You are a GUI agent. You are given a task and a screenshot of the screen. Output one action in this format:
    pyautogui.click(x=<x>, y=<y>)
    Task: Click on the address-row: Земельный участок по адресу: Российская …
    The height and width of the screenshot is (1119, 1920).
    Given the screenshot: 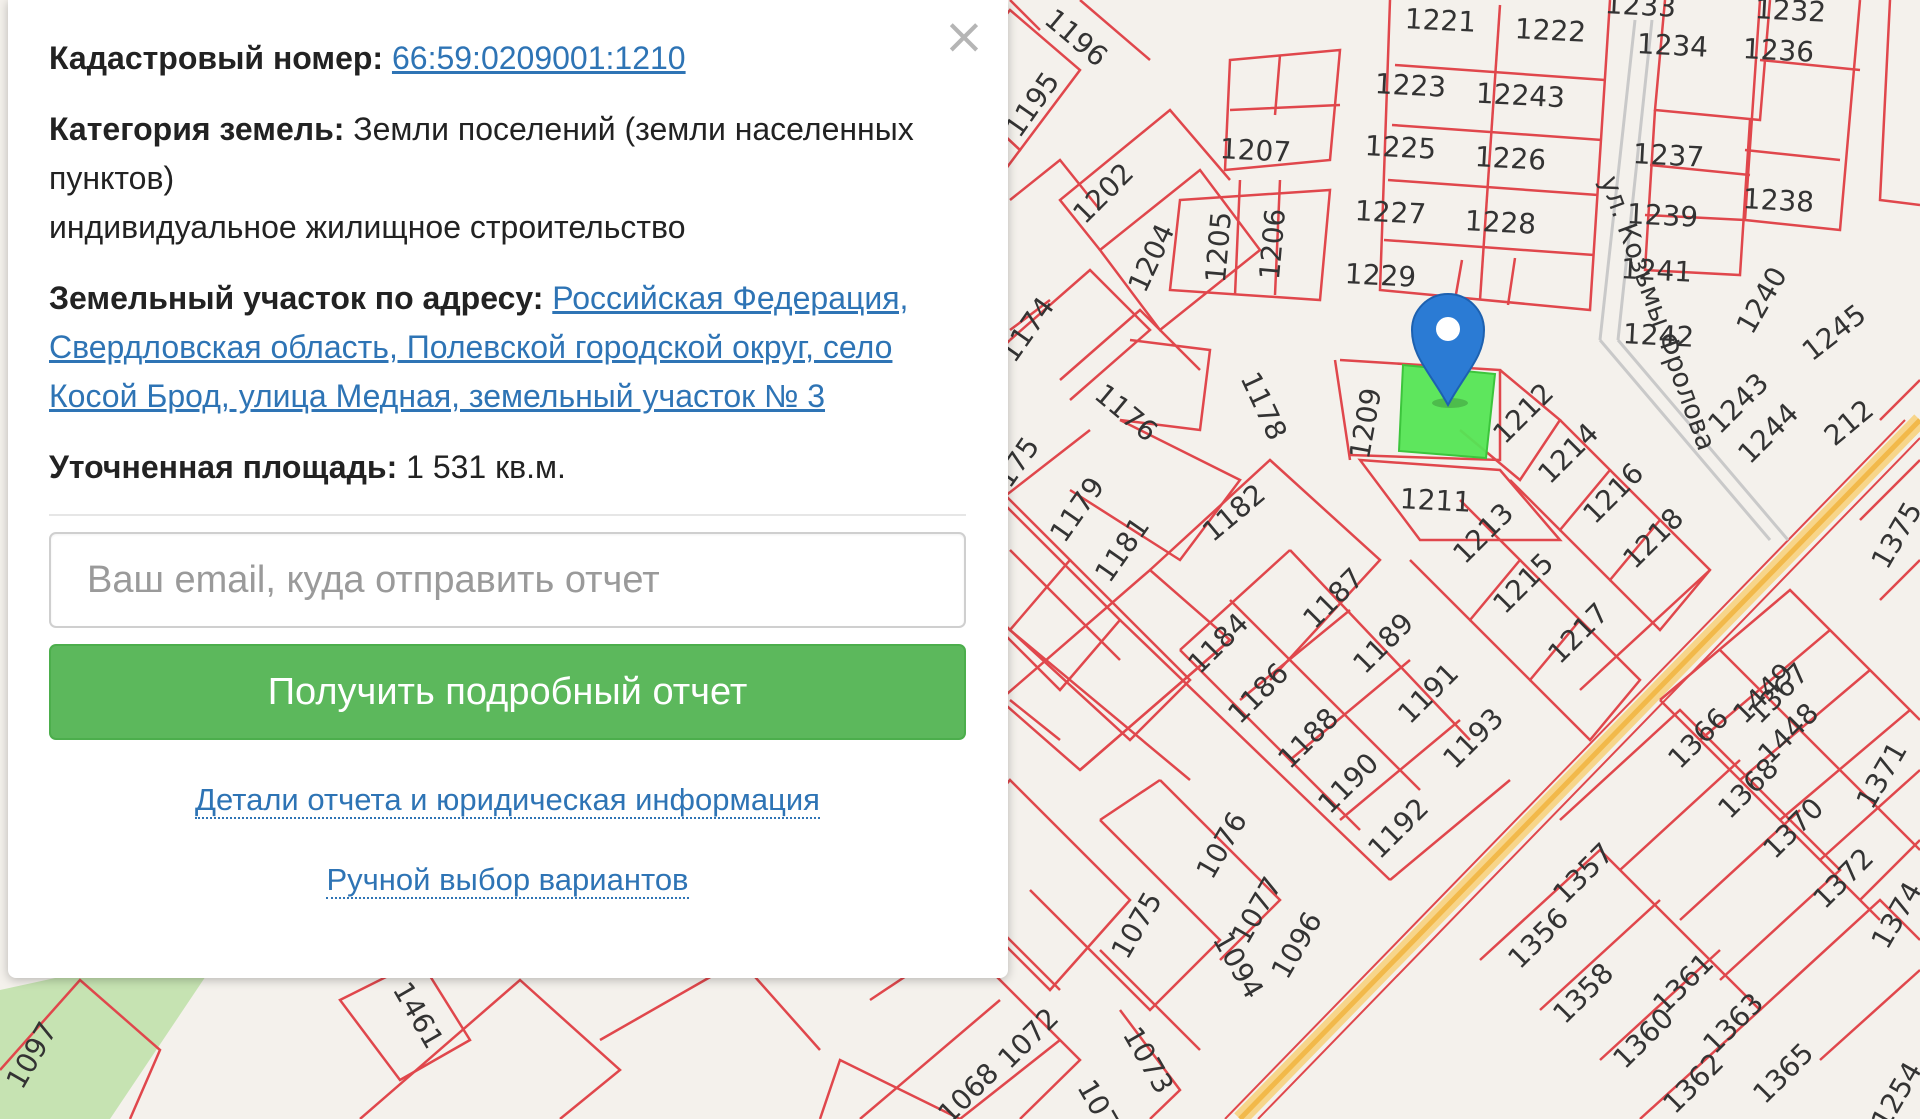 What is the action you would take?
    pyautogui.click(x=507, y=347)
    